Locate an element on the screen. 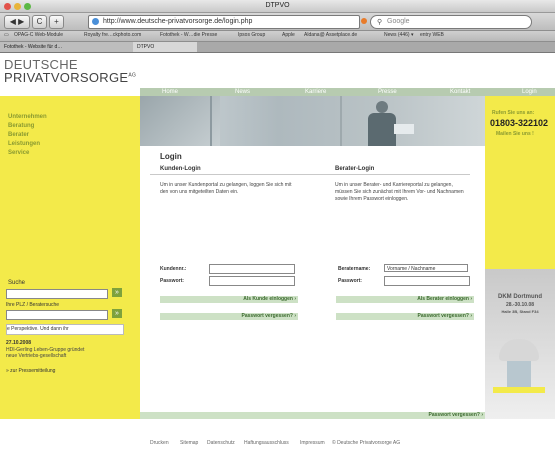 The width and height of the screenshot is (555, 453). main-navigation: Home News Karriere Presse Kontakt Login is located at coordinates (347, 92).